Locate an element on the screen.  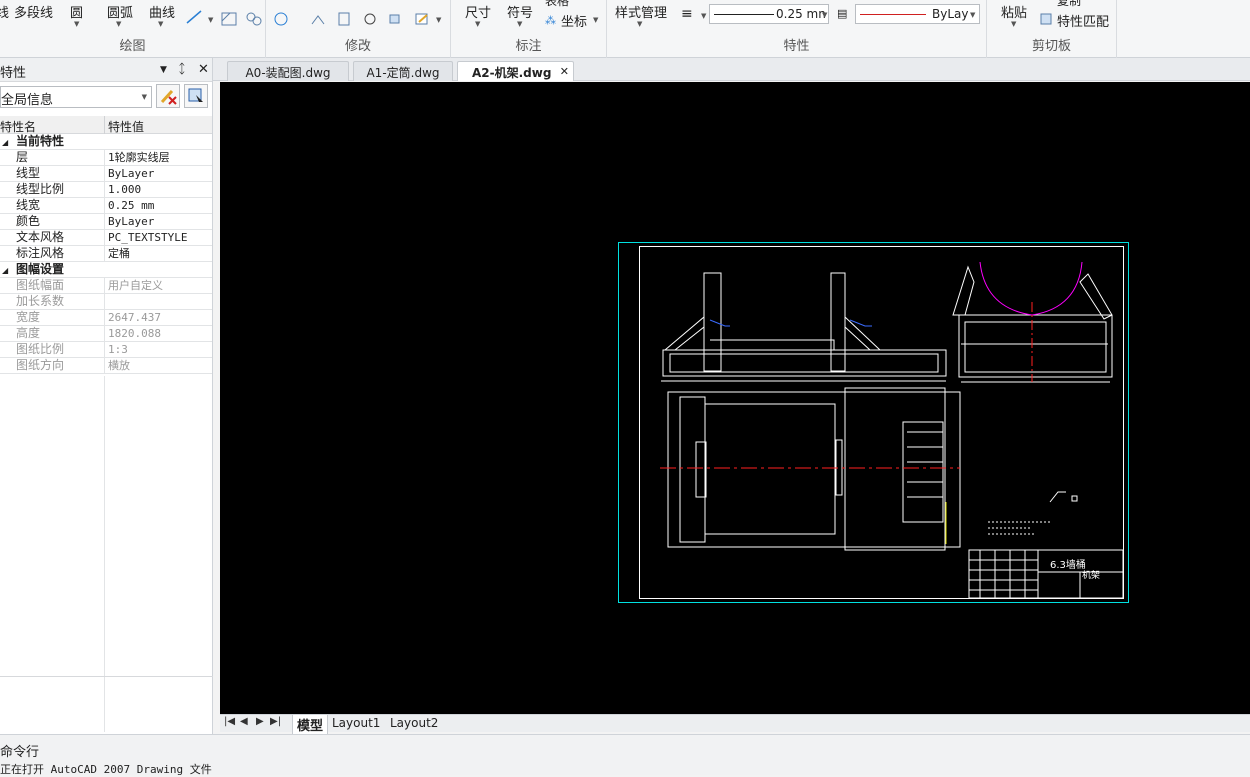
doc-tab: A0-装配图.dwg is located at coordinates (288, 71).